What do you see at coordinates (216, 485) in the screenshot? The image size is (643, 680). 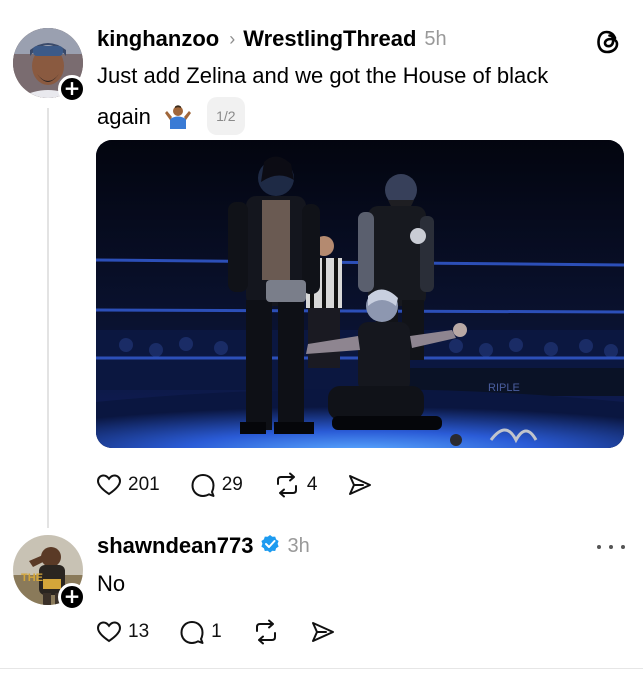 I see `reply-button: 29` at bounding box center [216, 485].